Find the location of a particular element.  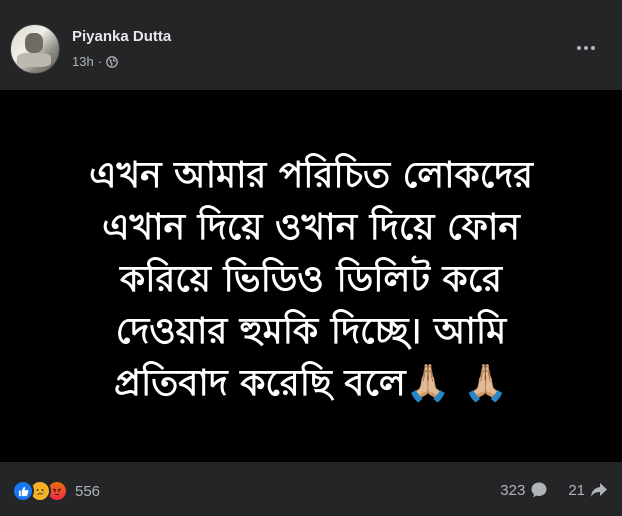

reactions-summary: 556 is located at coordinates (56, 491).